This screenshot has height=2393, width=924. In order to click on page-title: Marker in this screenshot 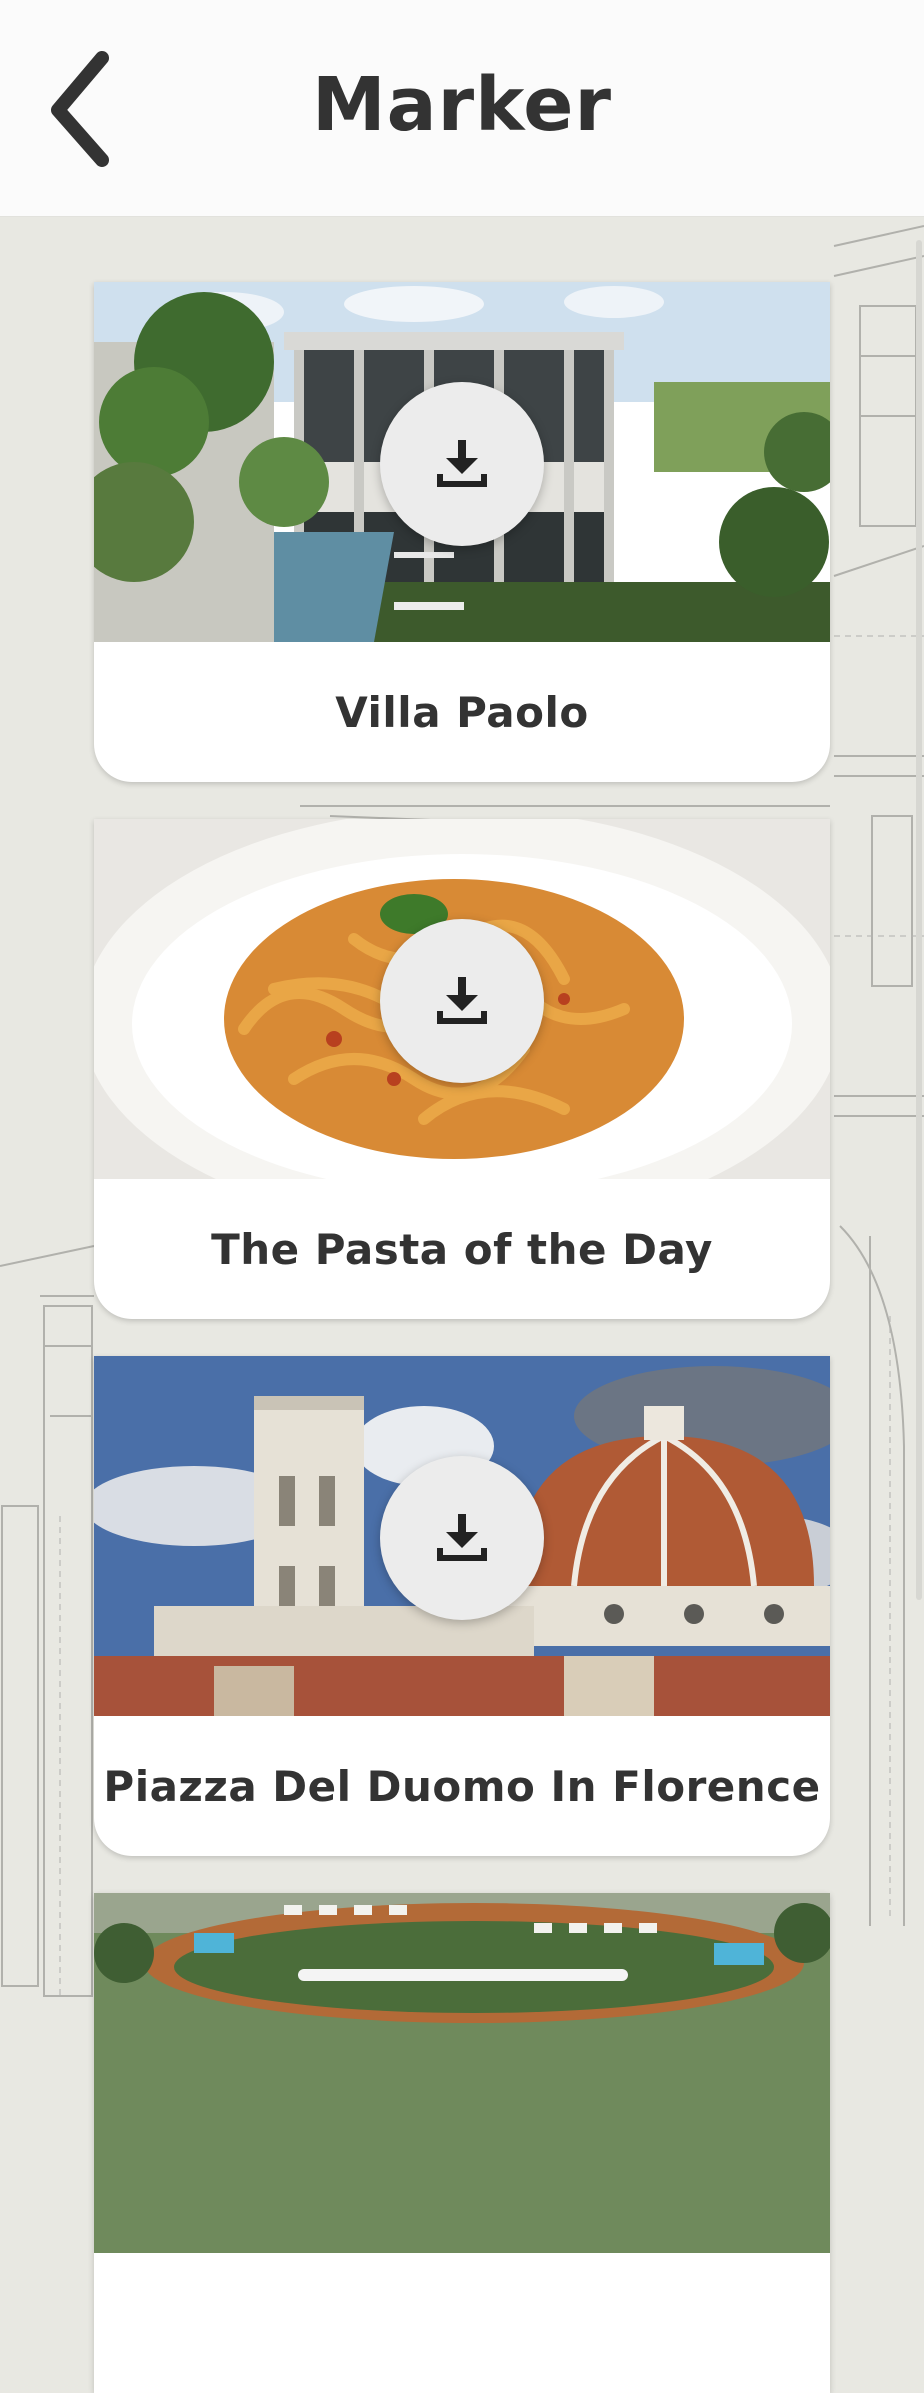, I will do `click(462, 105)`.